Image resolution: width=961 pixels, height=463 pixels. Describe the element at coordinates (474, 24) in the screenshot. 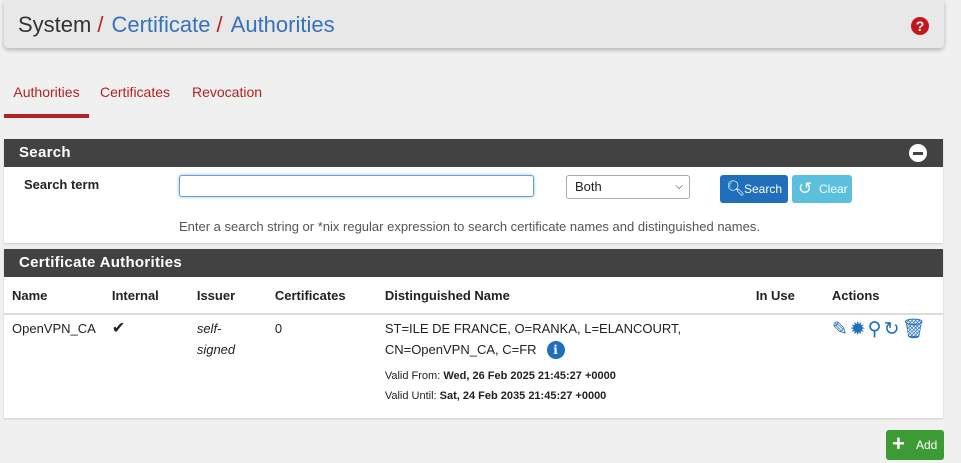

I see `breadcrumb-bar: System / Certificate / Authorities ?` at that location.